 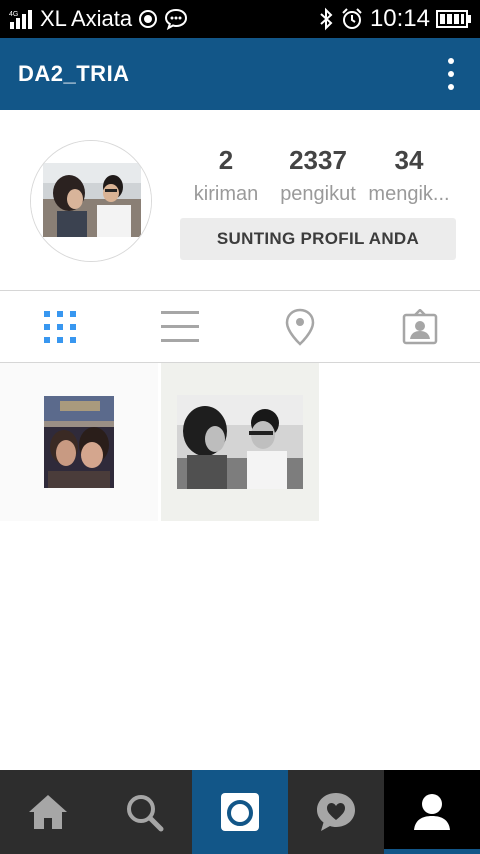 I want to click on posts-label: kiriman, so click(x=226, y=194).